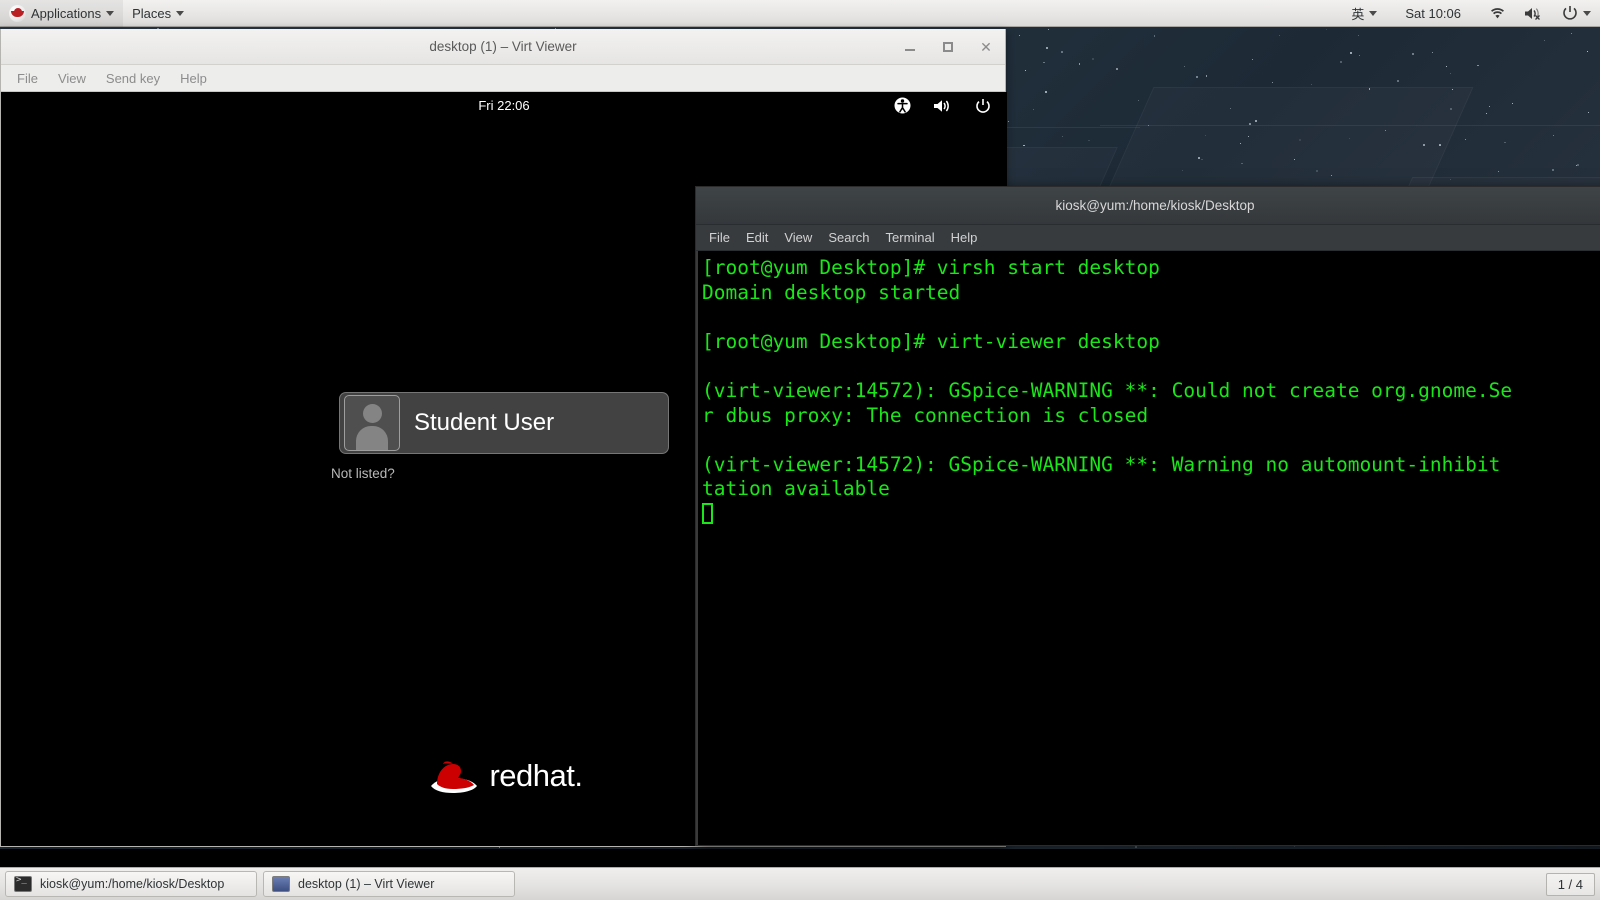  I want to click on panel-status-area: 英 Sat 10:06, so click(1471, 13).